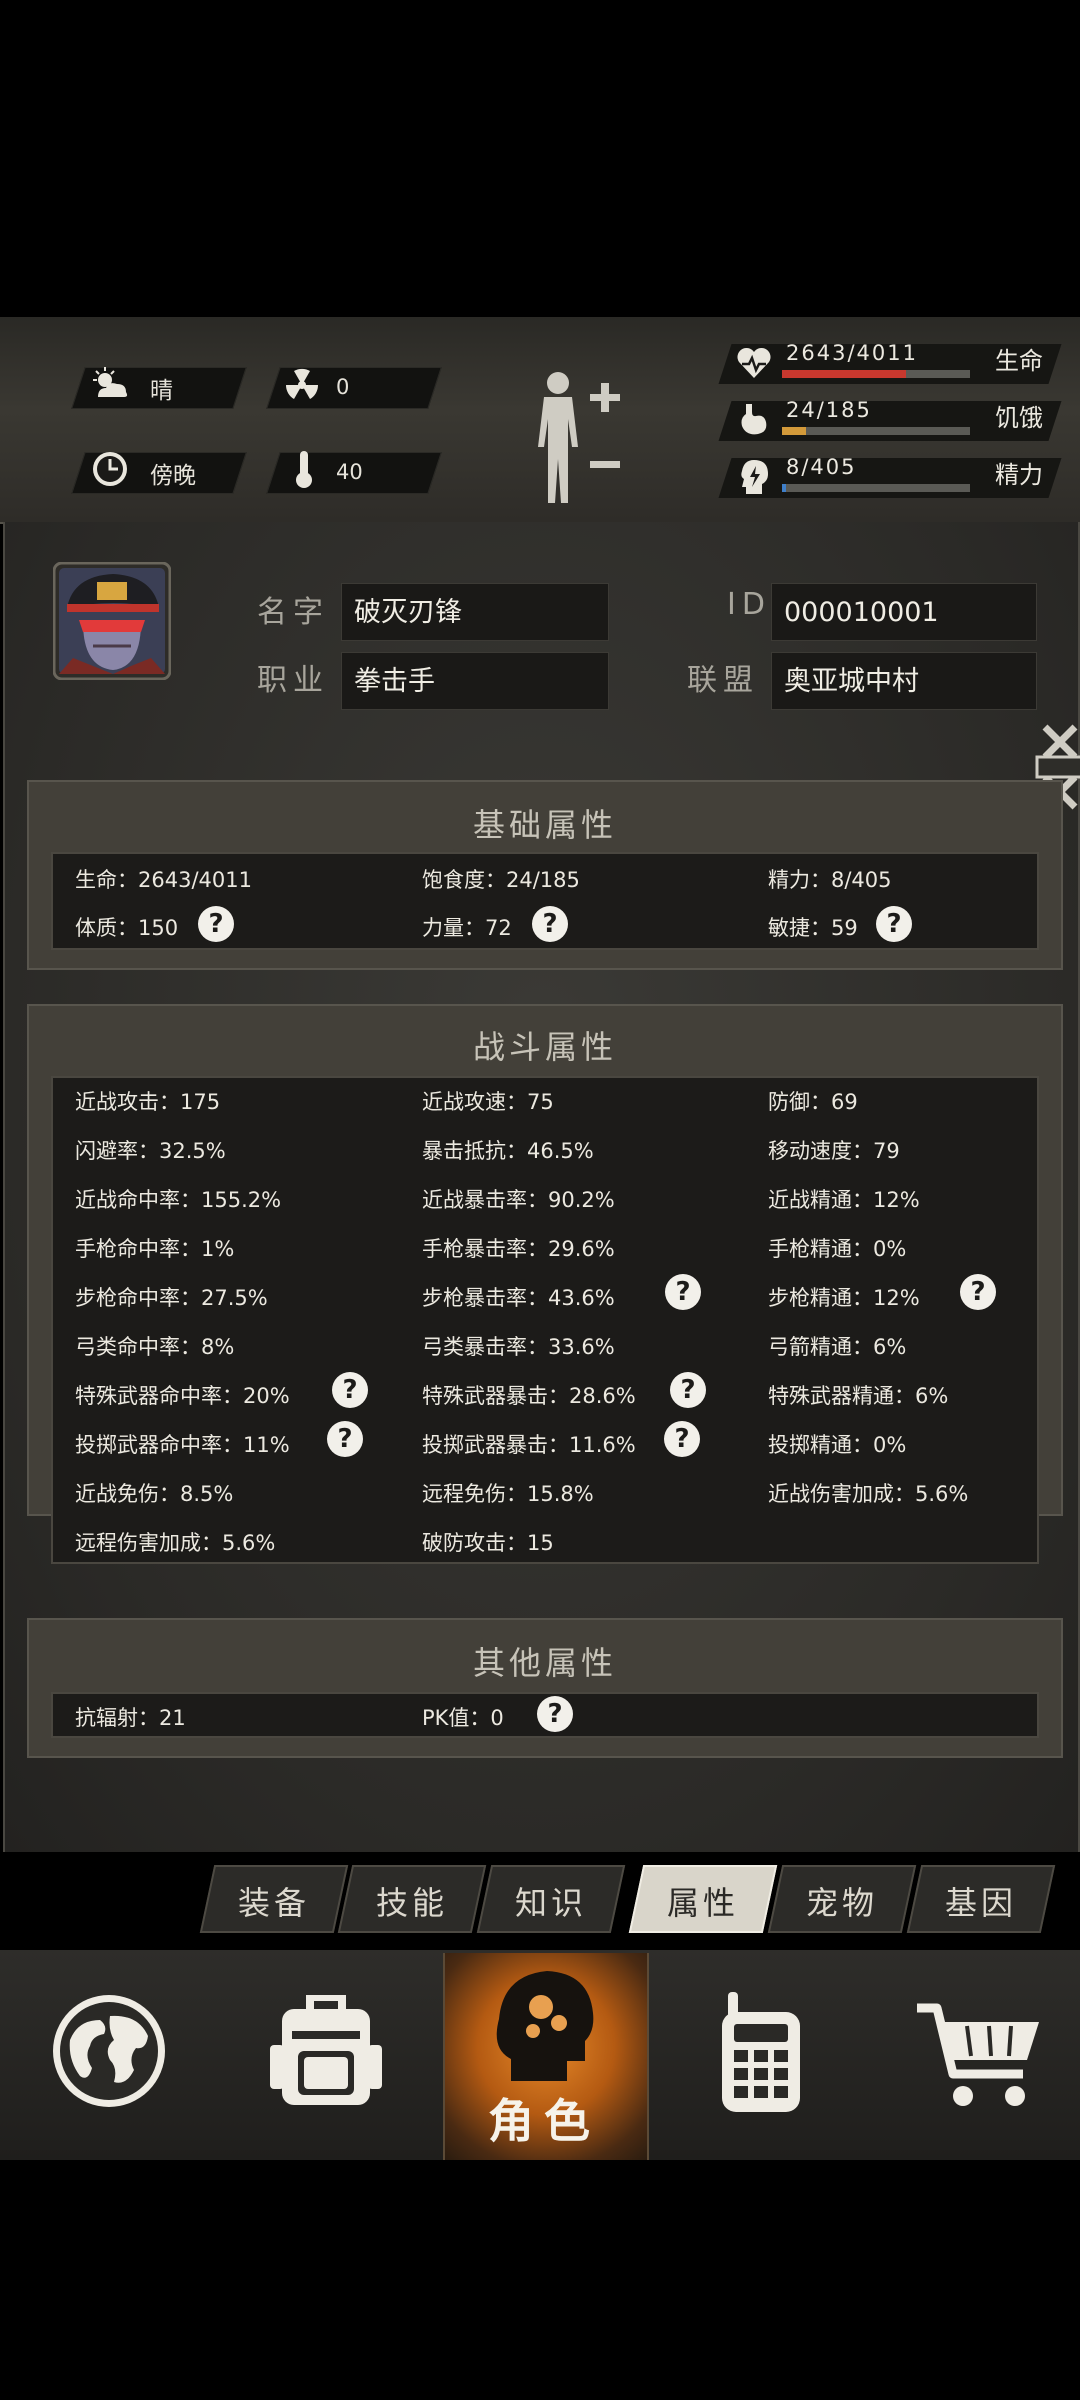  I want to click on stat-throw-hit: 投掷武器命中率：11%, so click(182, 1445).